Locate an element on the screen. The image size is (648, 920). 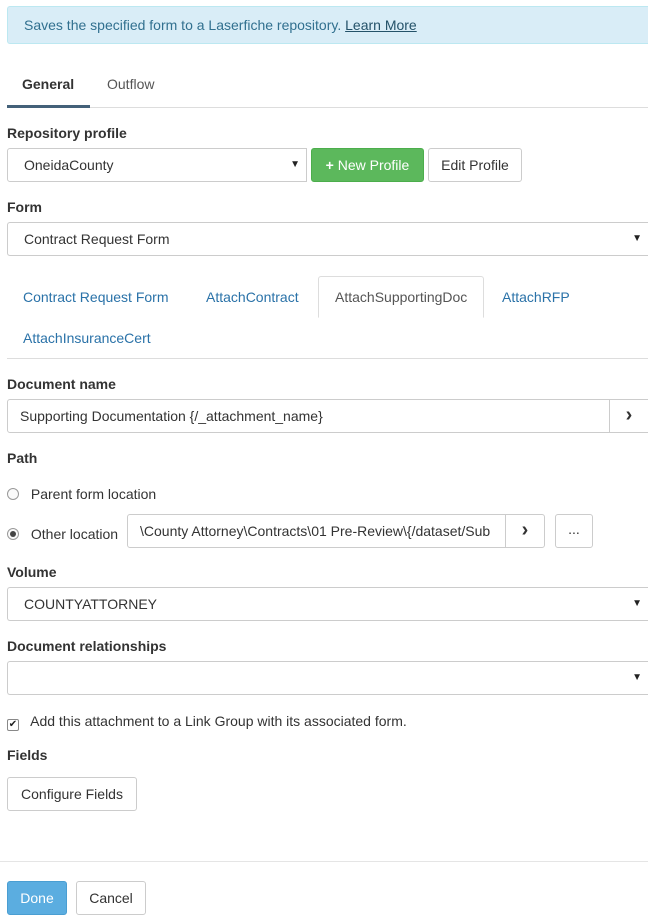
repository-profile-select: OneidaCounty ▼ is located at coordinates (157, 165).